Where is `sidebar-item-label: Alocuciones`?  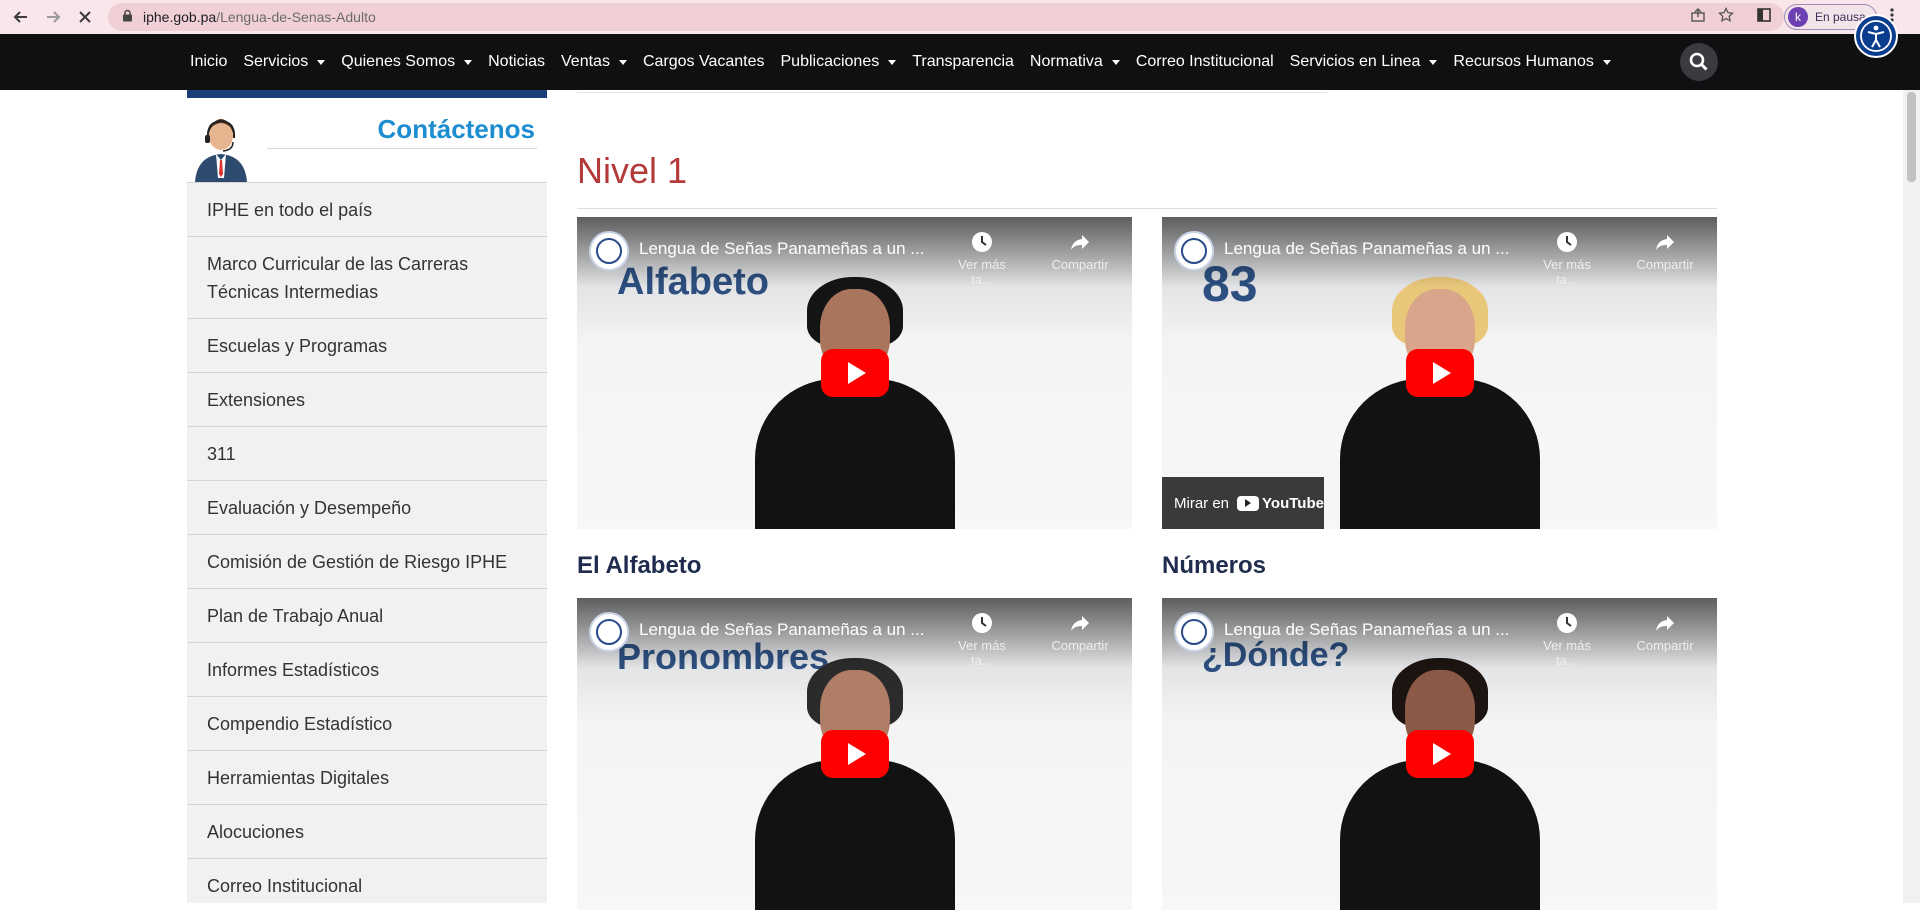 sidebar-item-label: Alocuciones is located at coordinates (256, 831).